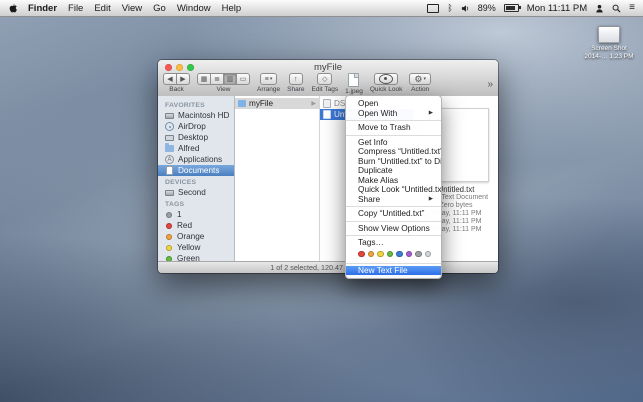 This screenshot has width=643, height=402. I want to click on sidebar-tag-yellow: Yellow, so click(196, 247).